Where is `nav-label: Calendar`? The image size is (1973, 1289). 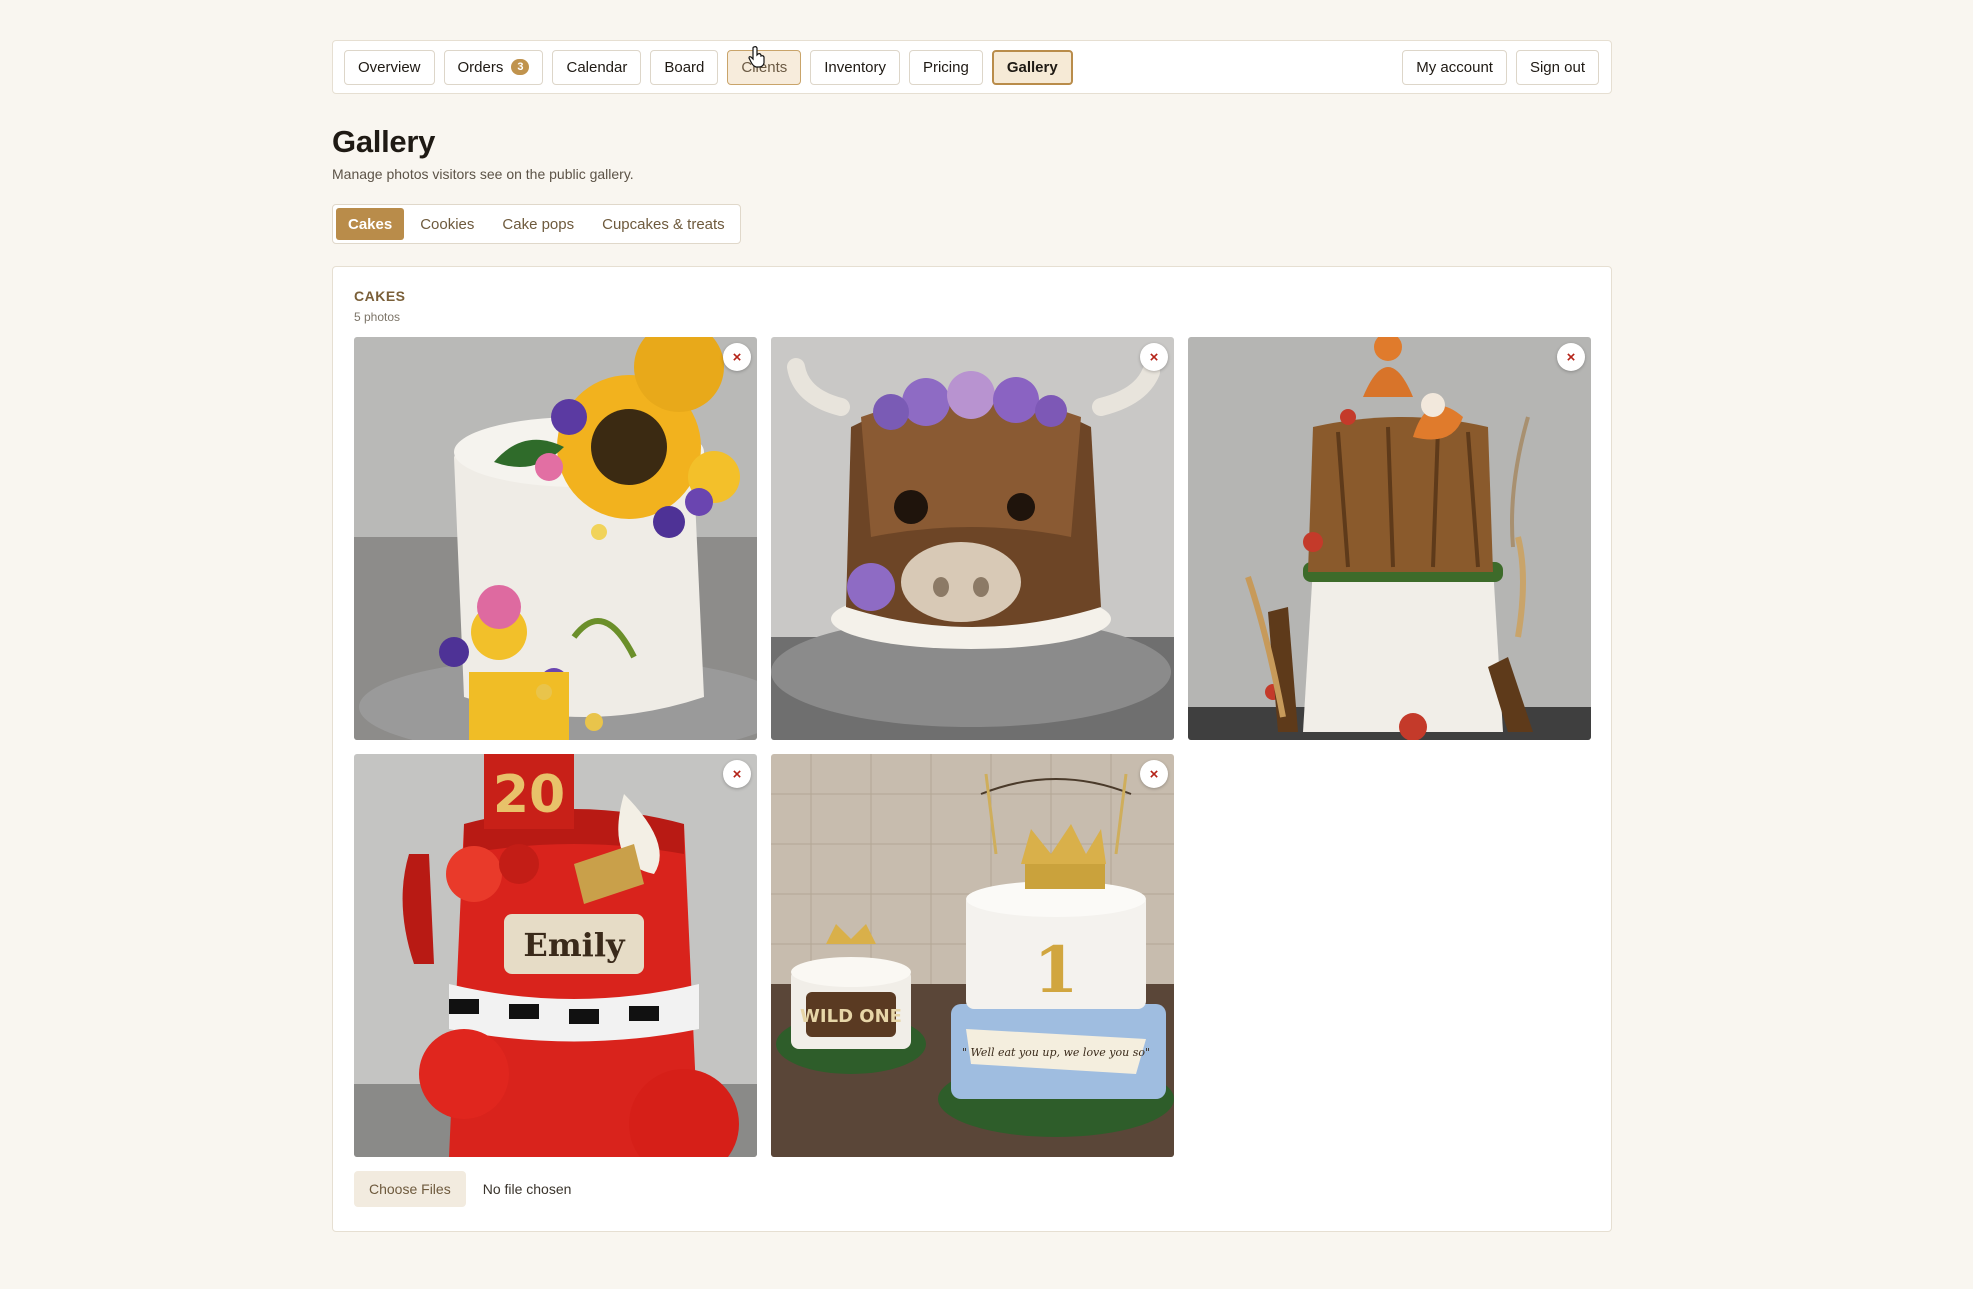 nav-label: Calendar is located at coordinates (597, 67).